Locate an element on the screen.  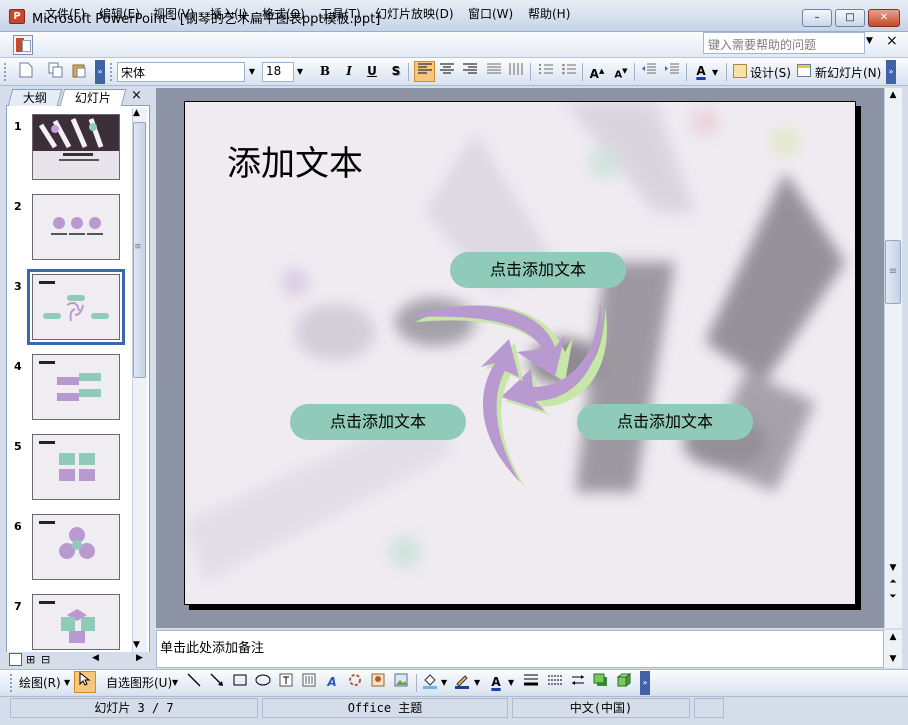
help-search-input: 键入需要帮助的问题 is located at coordinates (784, 43).